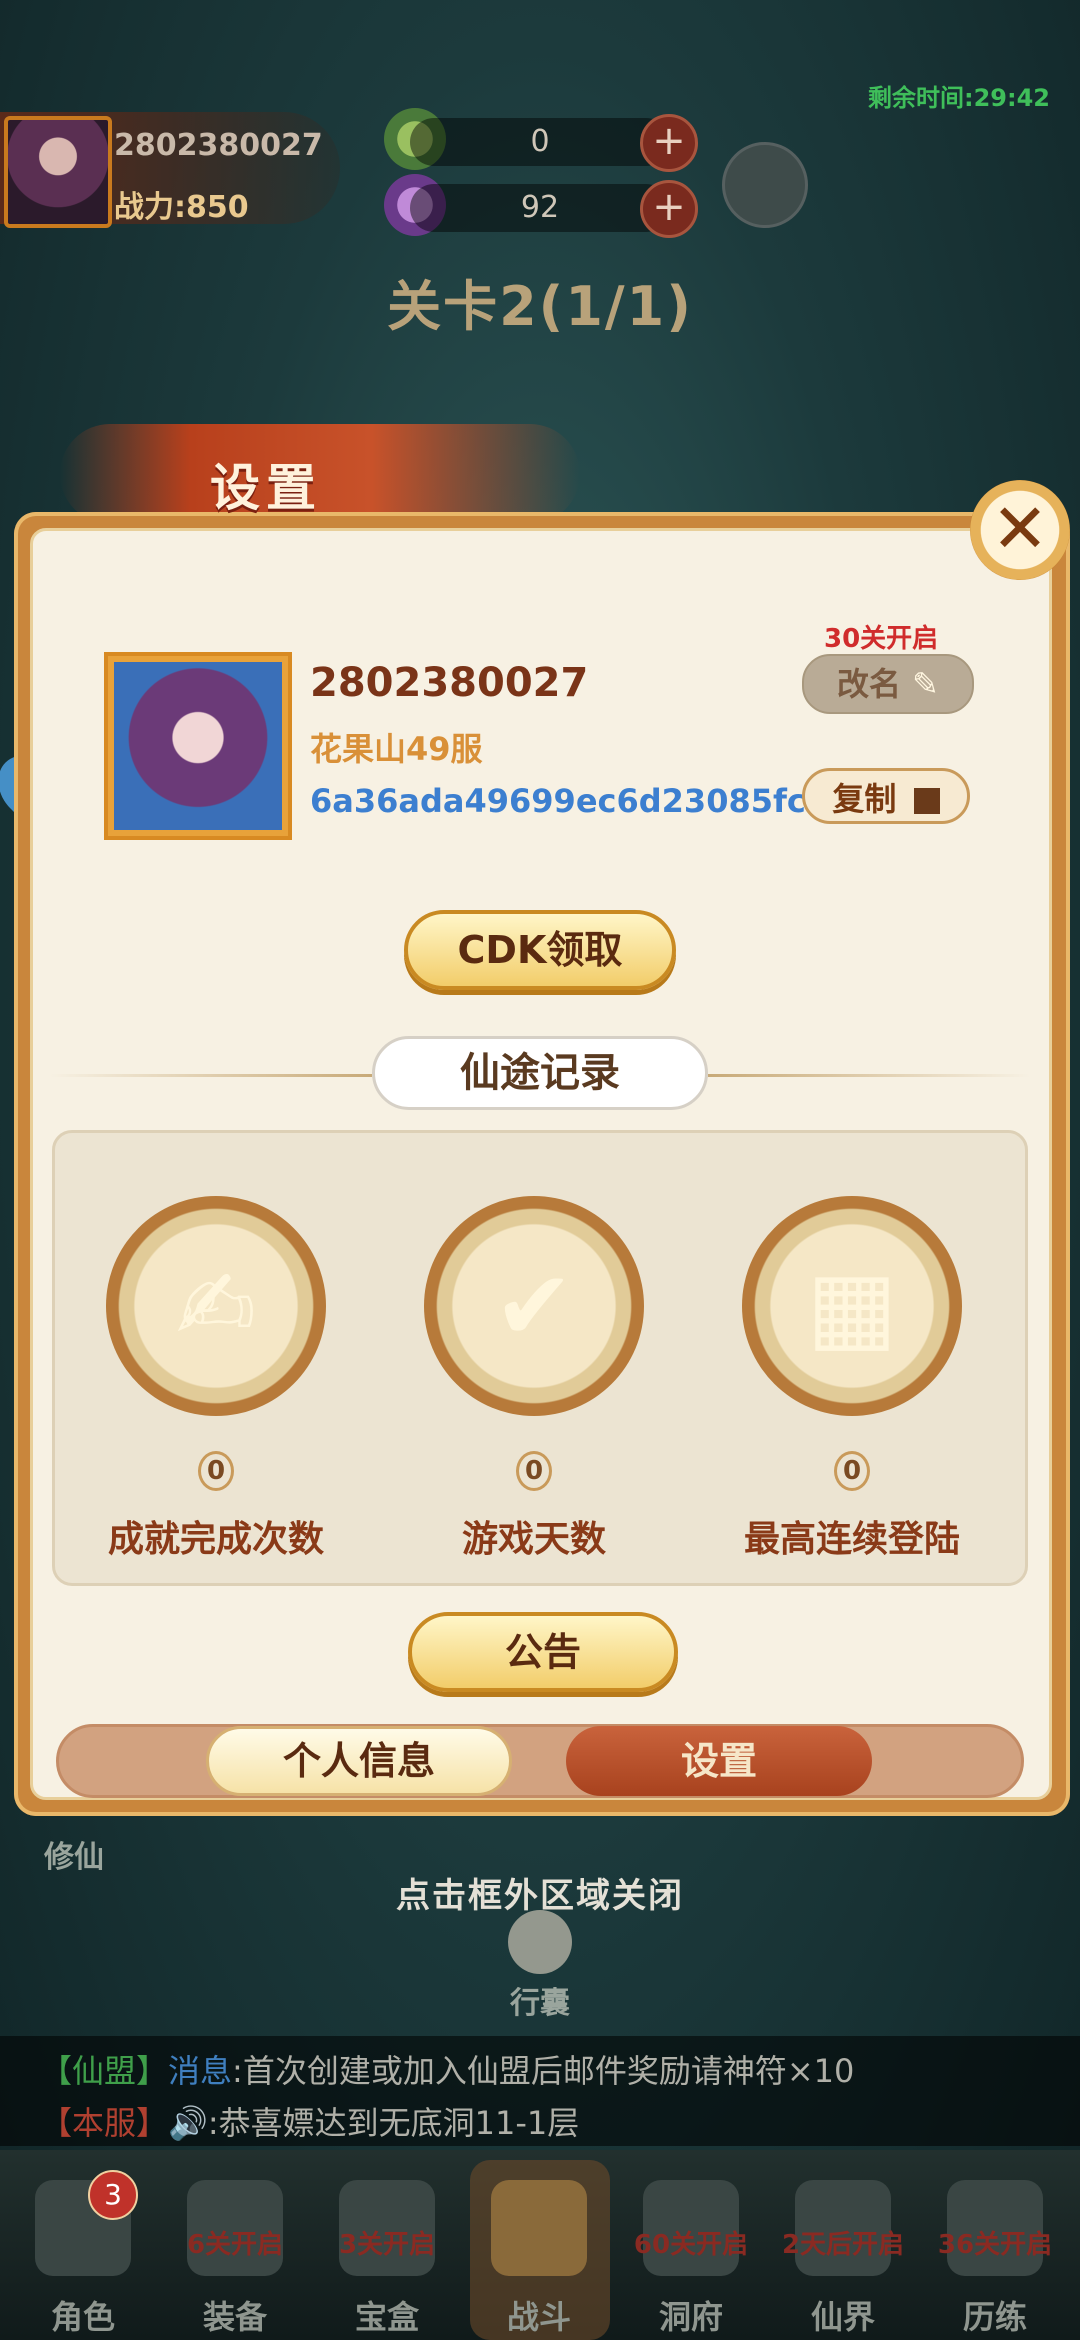  Describe the element at coordinates (58, 172) in the screenshot. I see `hud-avatar` at that location.